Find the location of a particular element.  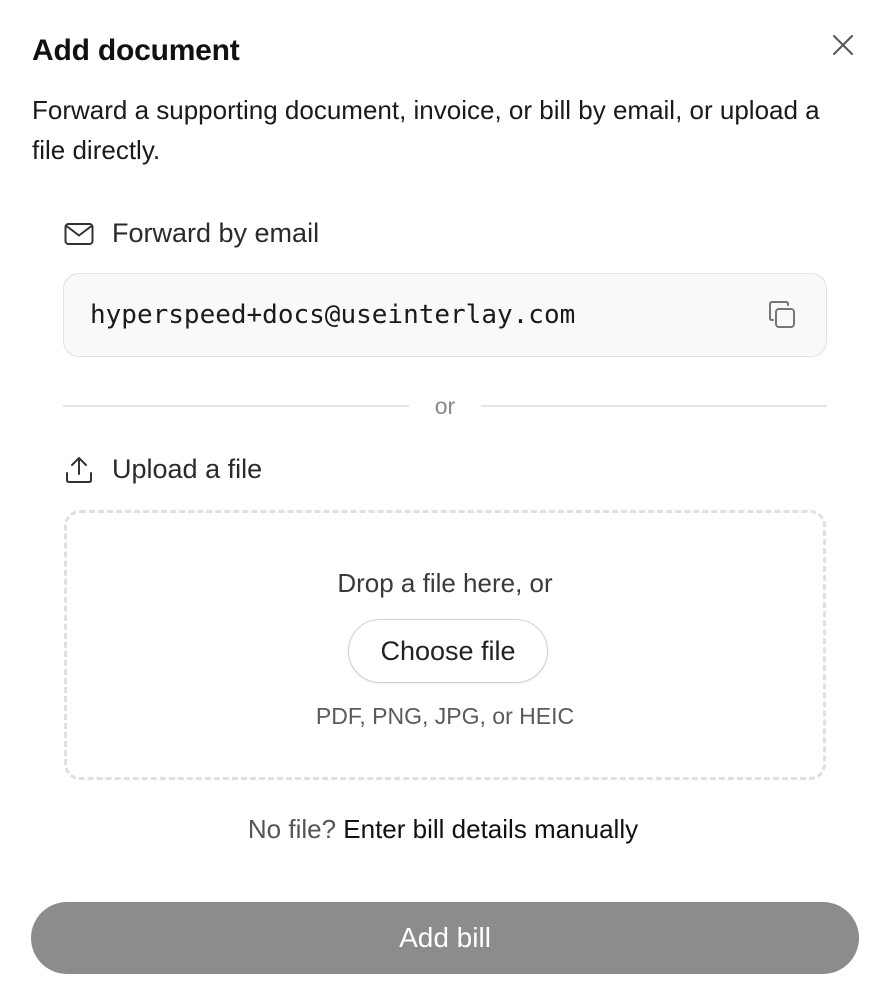

enter-manually-link: Enter bill details manually is located at coordinates (490, 829).